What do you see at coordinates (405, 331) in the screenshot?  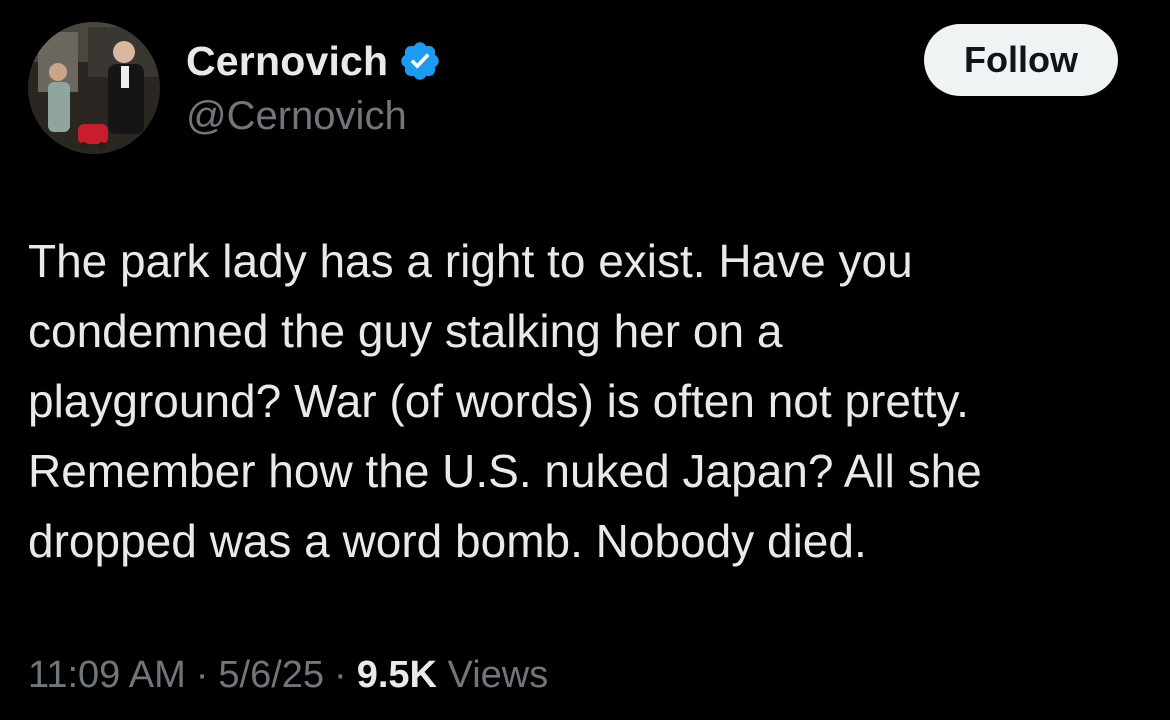 I see `tweet-text-line: condemned the guy stalking her on a` at bounding box center [405, 331].